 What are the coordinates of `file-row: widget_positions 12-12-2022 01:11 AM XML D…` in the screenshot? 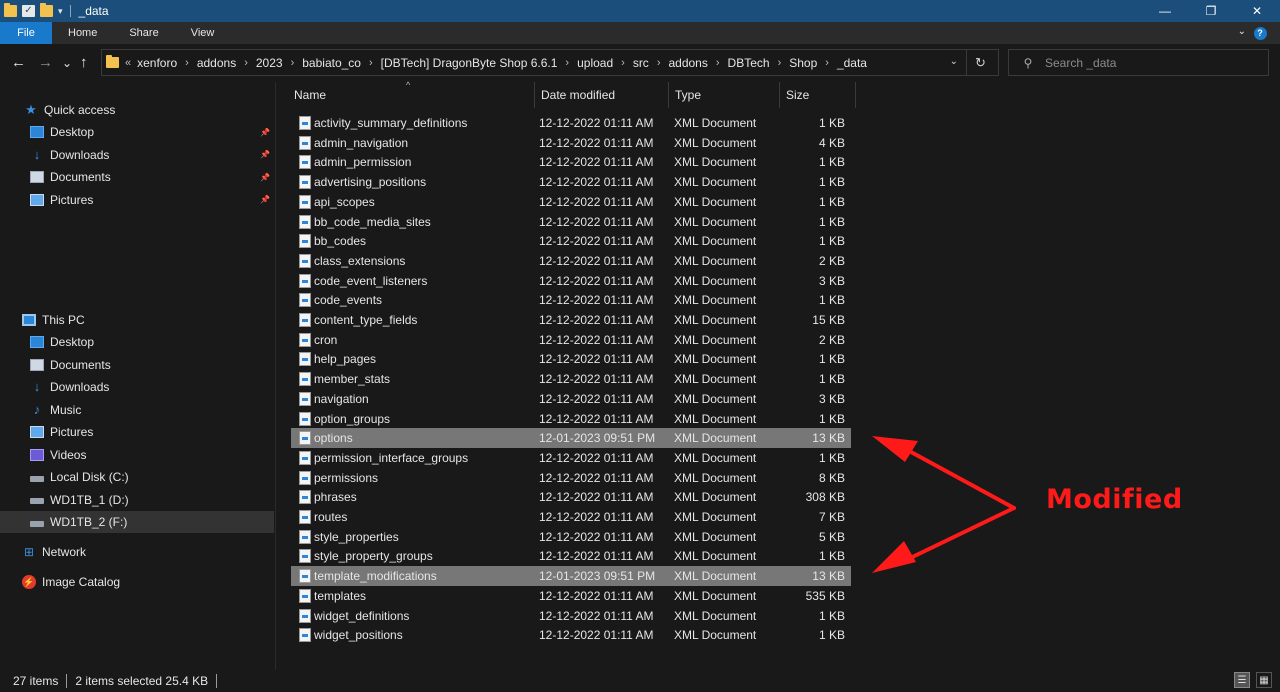 It's located at (571, 635).